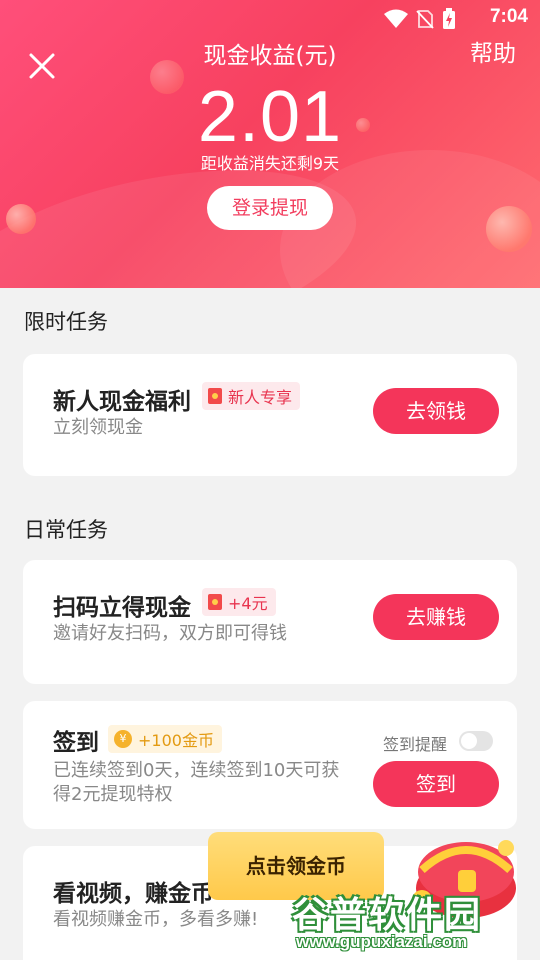  Describe the element at coordinates (415, 744) in the screenshot. I see `checkin-reminder-label: 签到提醒` at that location.